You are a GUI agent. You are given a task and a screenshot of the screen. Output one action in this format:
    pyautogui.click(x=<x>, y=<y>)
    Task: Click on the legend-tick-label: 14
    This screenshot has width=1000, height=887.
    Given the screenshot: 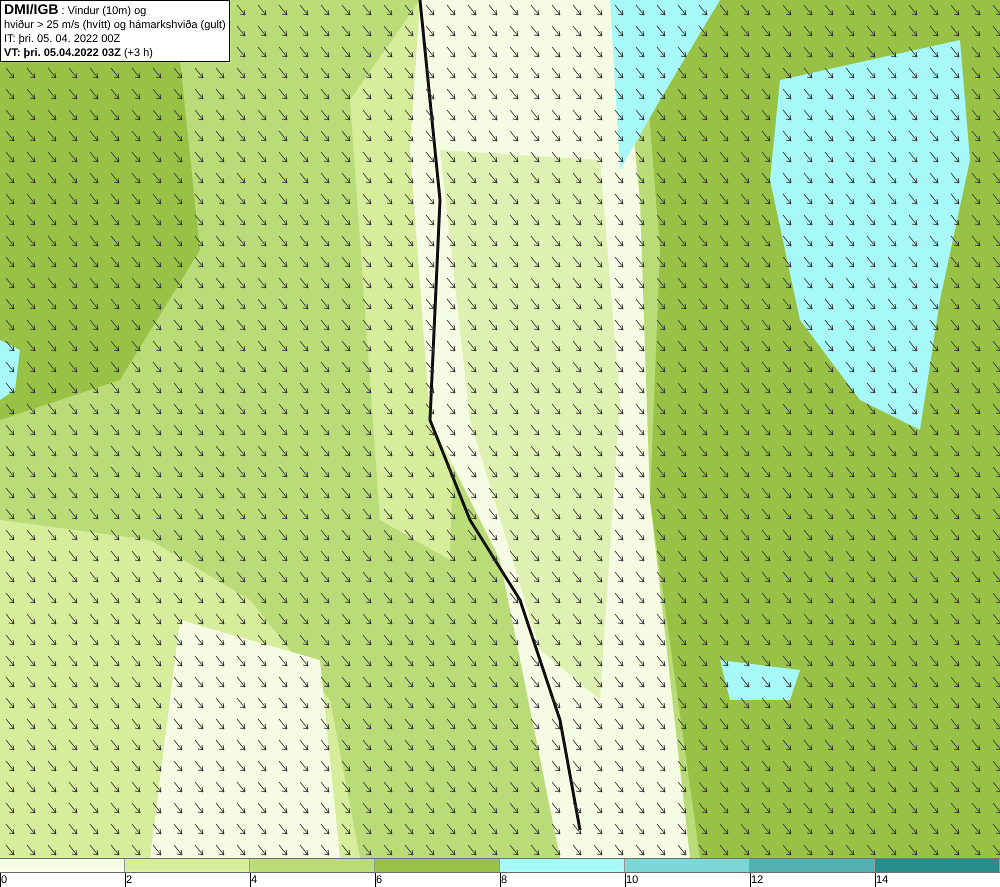 What is the action you would take?
    pyautogui.click(x=883, y=880)
    